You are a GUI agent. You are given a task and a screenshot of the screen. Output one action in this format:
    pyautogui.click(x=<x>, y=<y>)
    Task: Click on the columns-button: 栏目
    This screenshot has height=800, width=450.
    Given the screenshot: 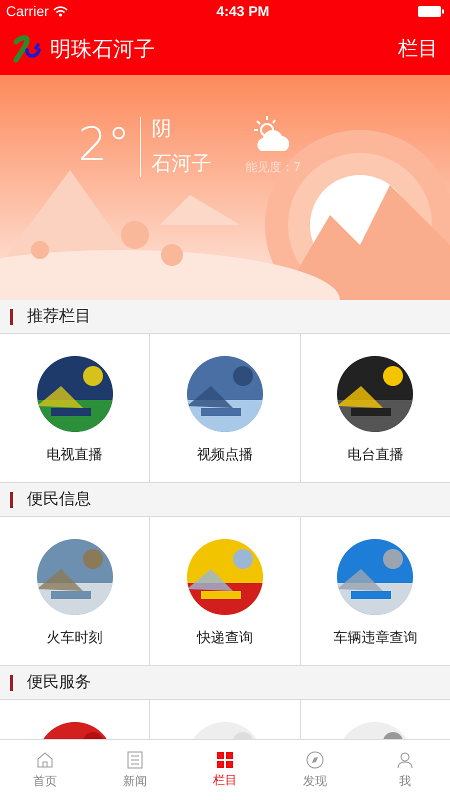 What is the action you would take?
    pyautogui.click(x=418, y=48)
    